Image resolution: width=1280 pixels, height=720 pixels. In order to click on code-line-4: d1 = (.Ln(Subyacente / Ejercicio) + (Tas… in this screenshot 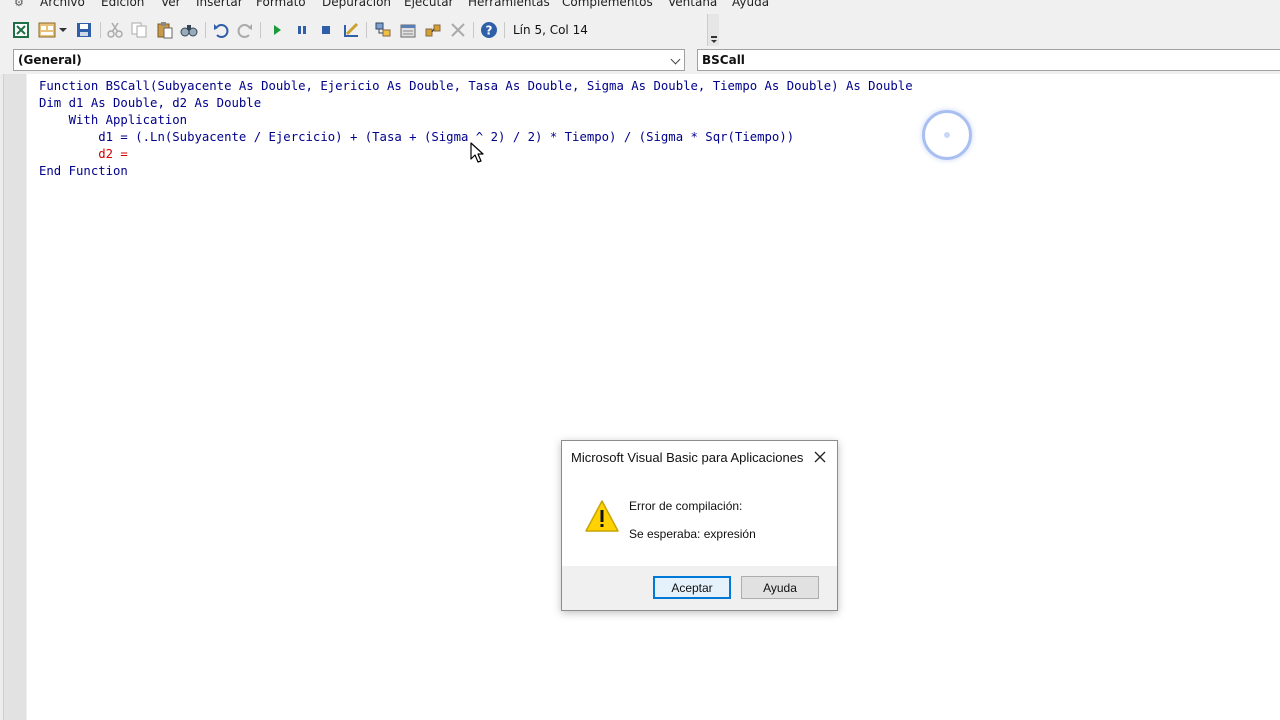, I will do `click(416, 137)`.